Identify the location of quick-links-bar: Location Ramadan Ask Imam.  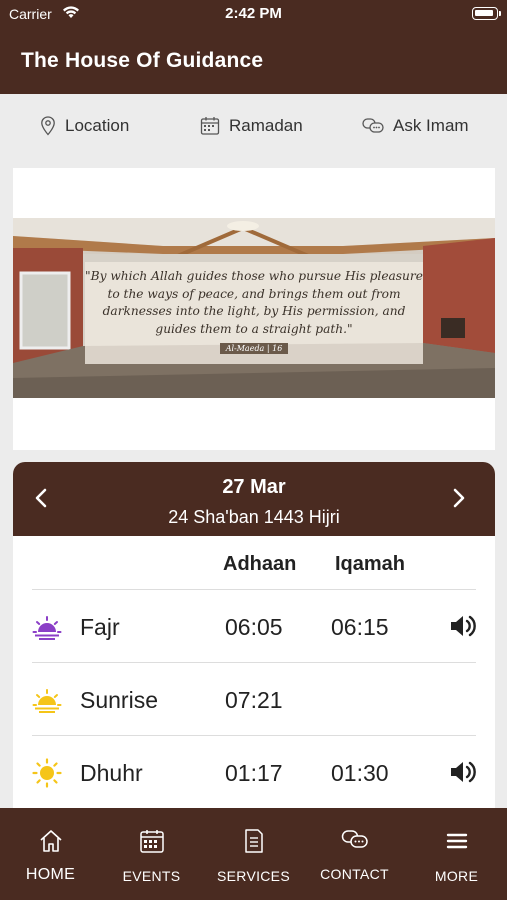
(253, 127).